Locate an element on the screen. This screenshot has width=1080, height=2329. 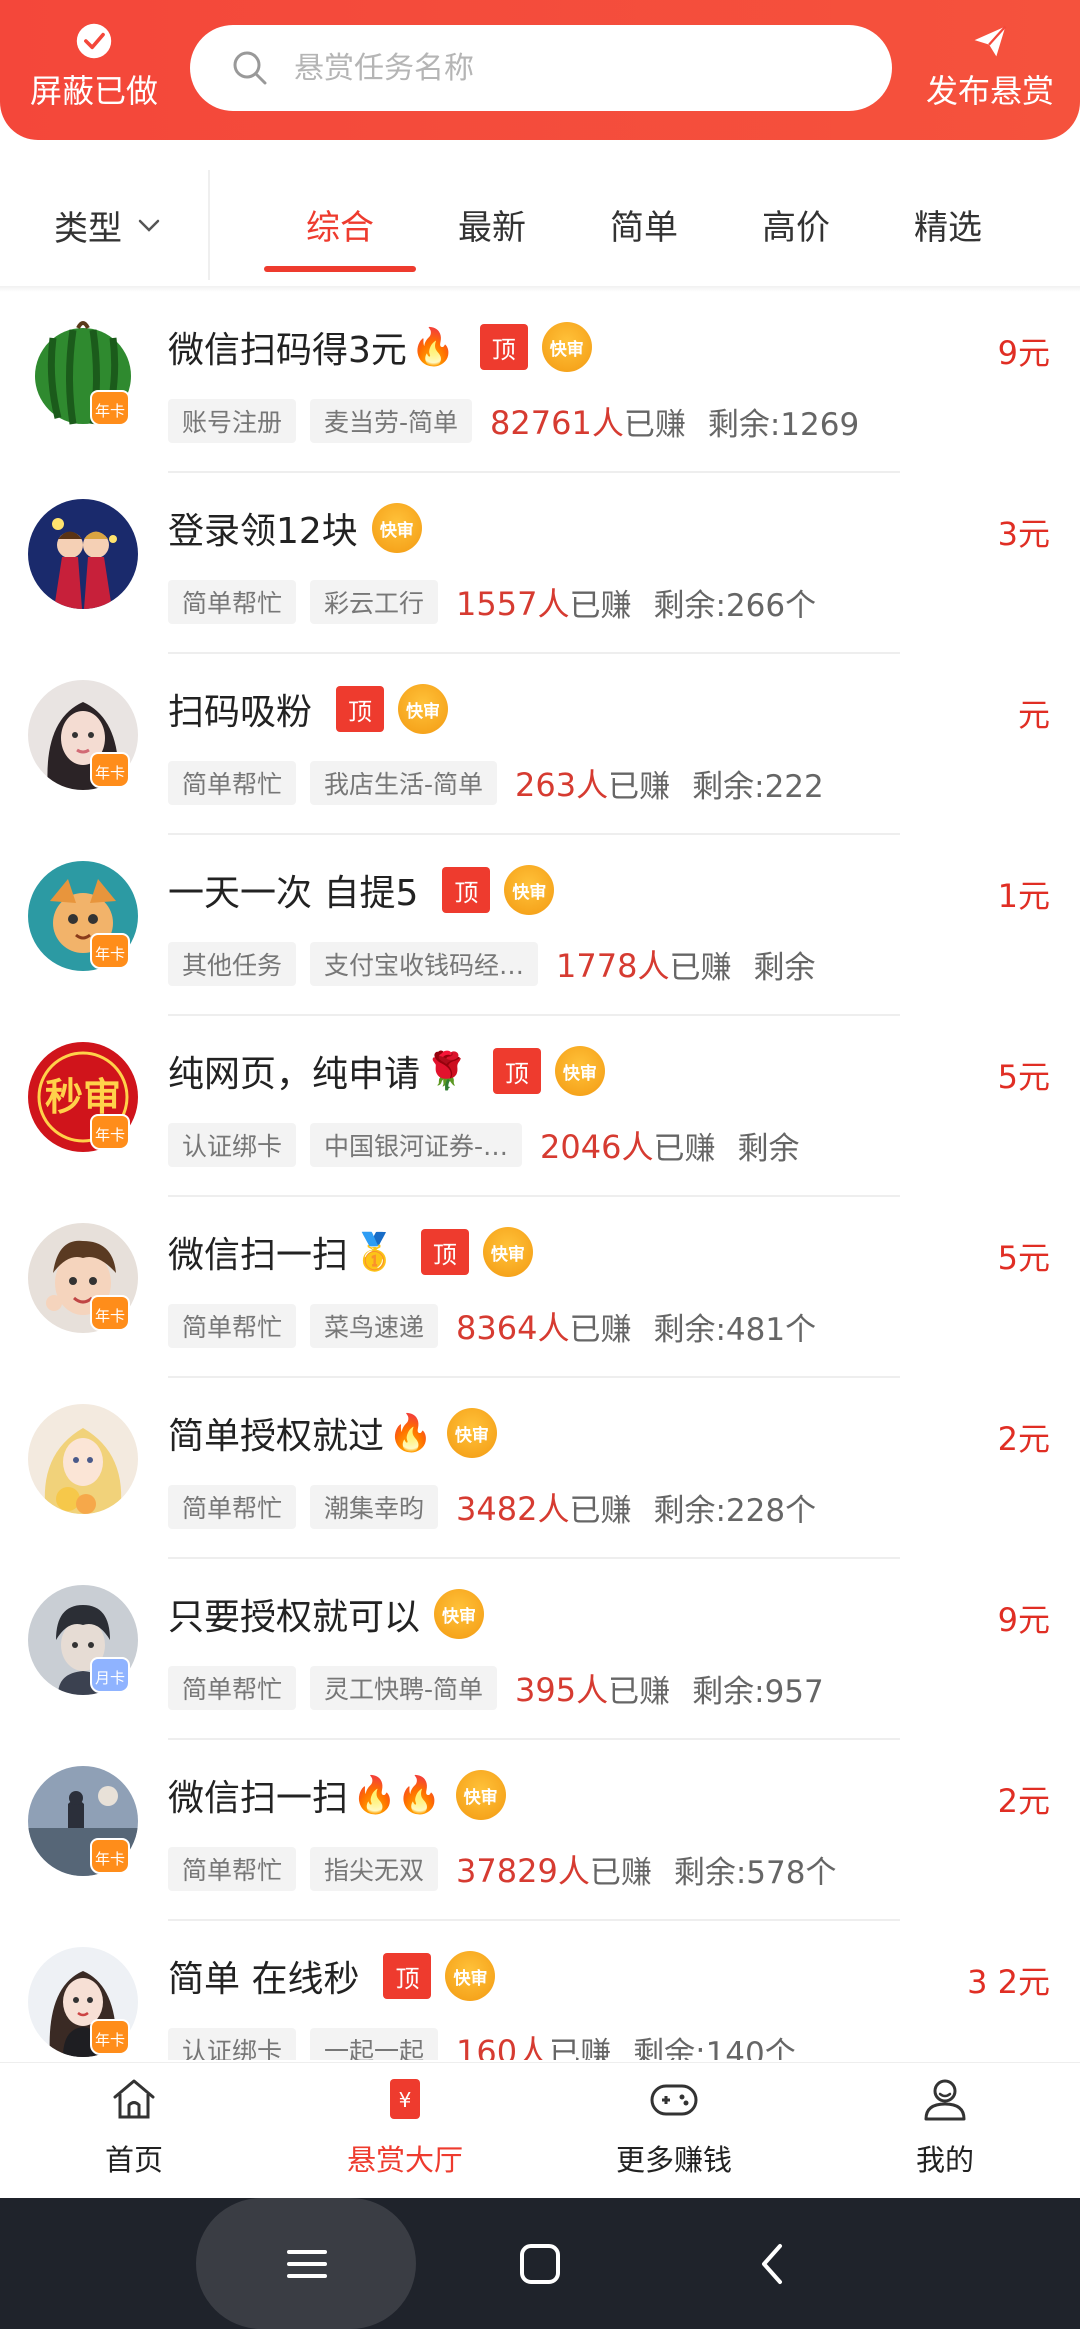
title-emoji: 🔥 is located at coordinates (410, 1433).